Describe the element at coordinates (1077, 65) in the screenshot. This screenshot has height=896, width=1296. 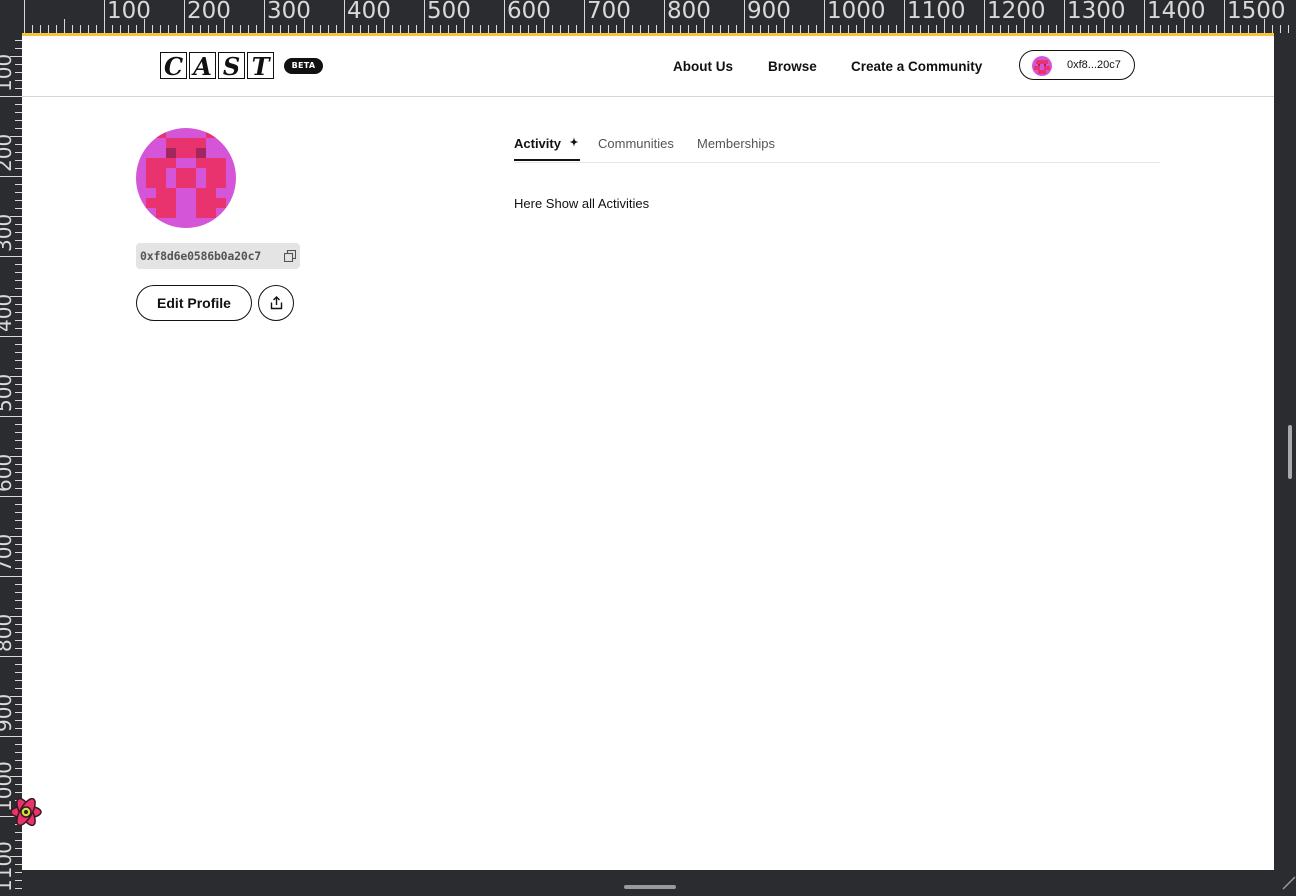
I see `wallet-button: 0xf8...20c7` at that location.